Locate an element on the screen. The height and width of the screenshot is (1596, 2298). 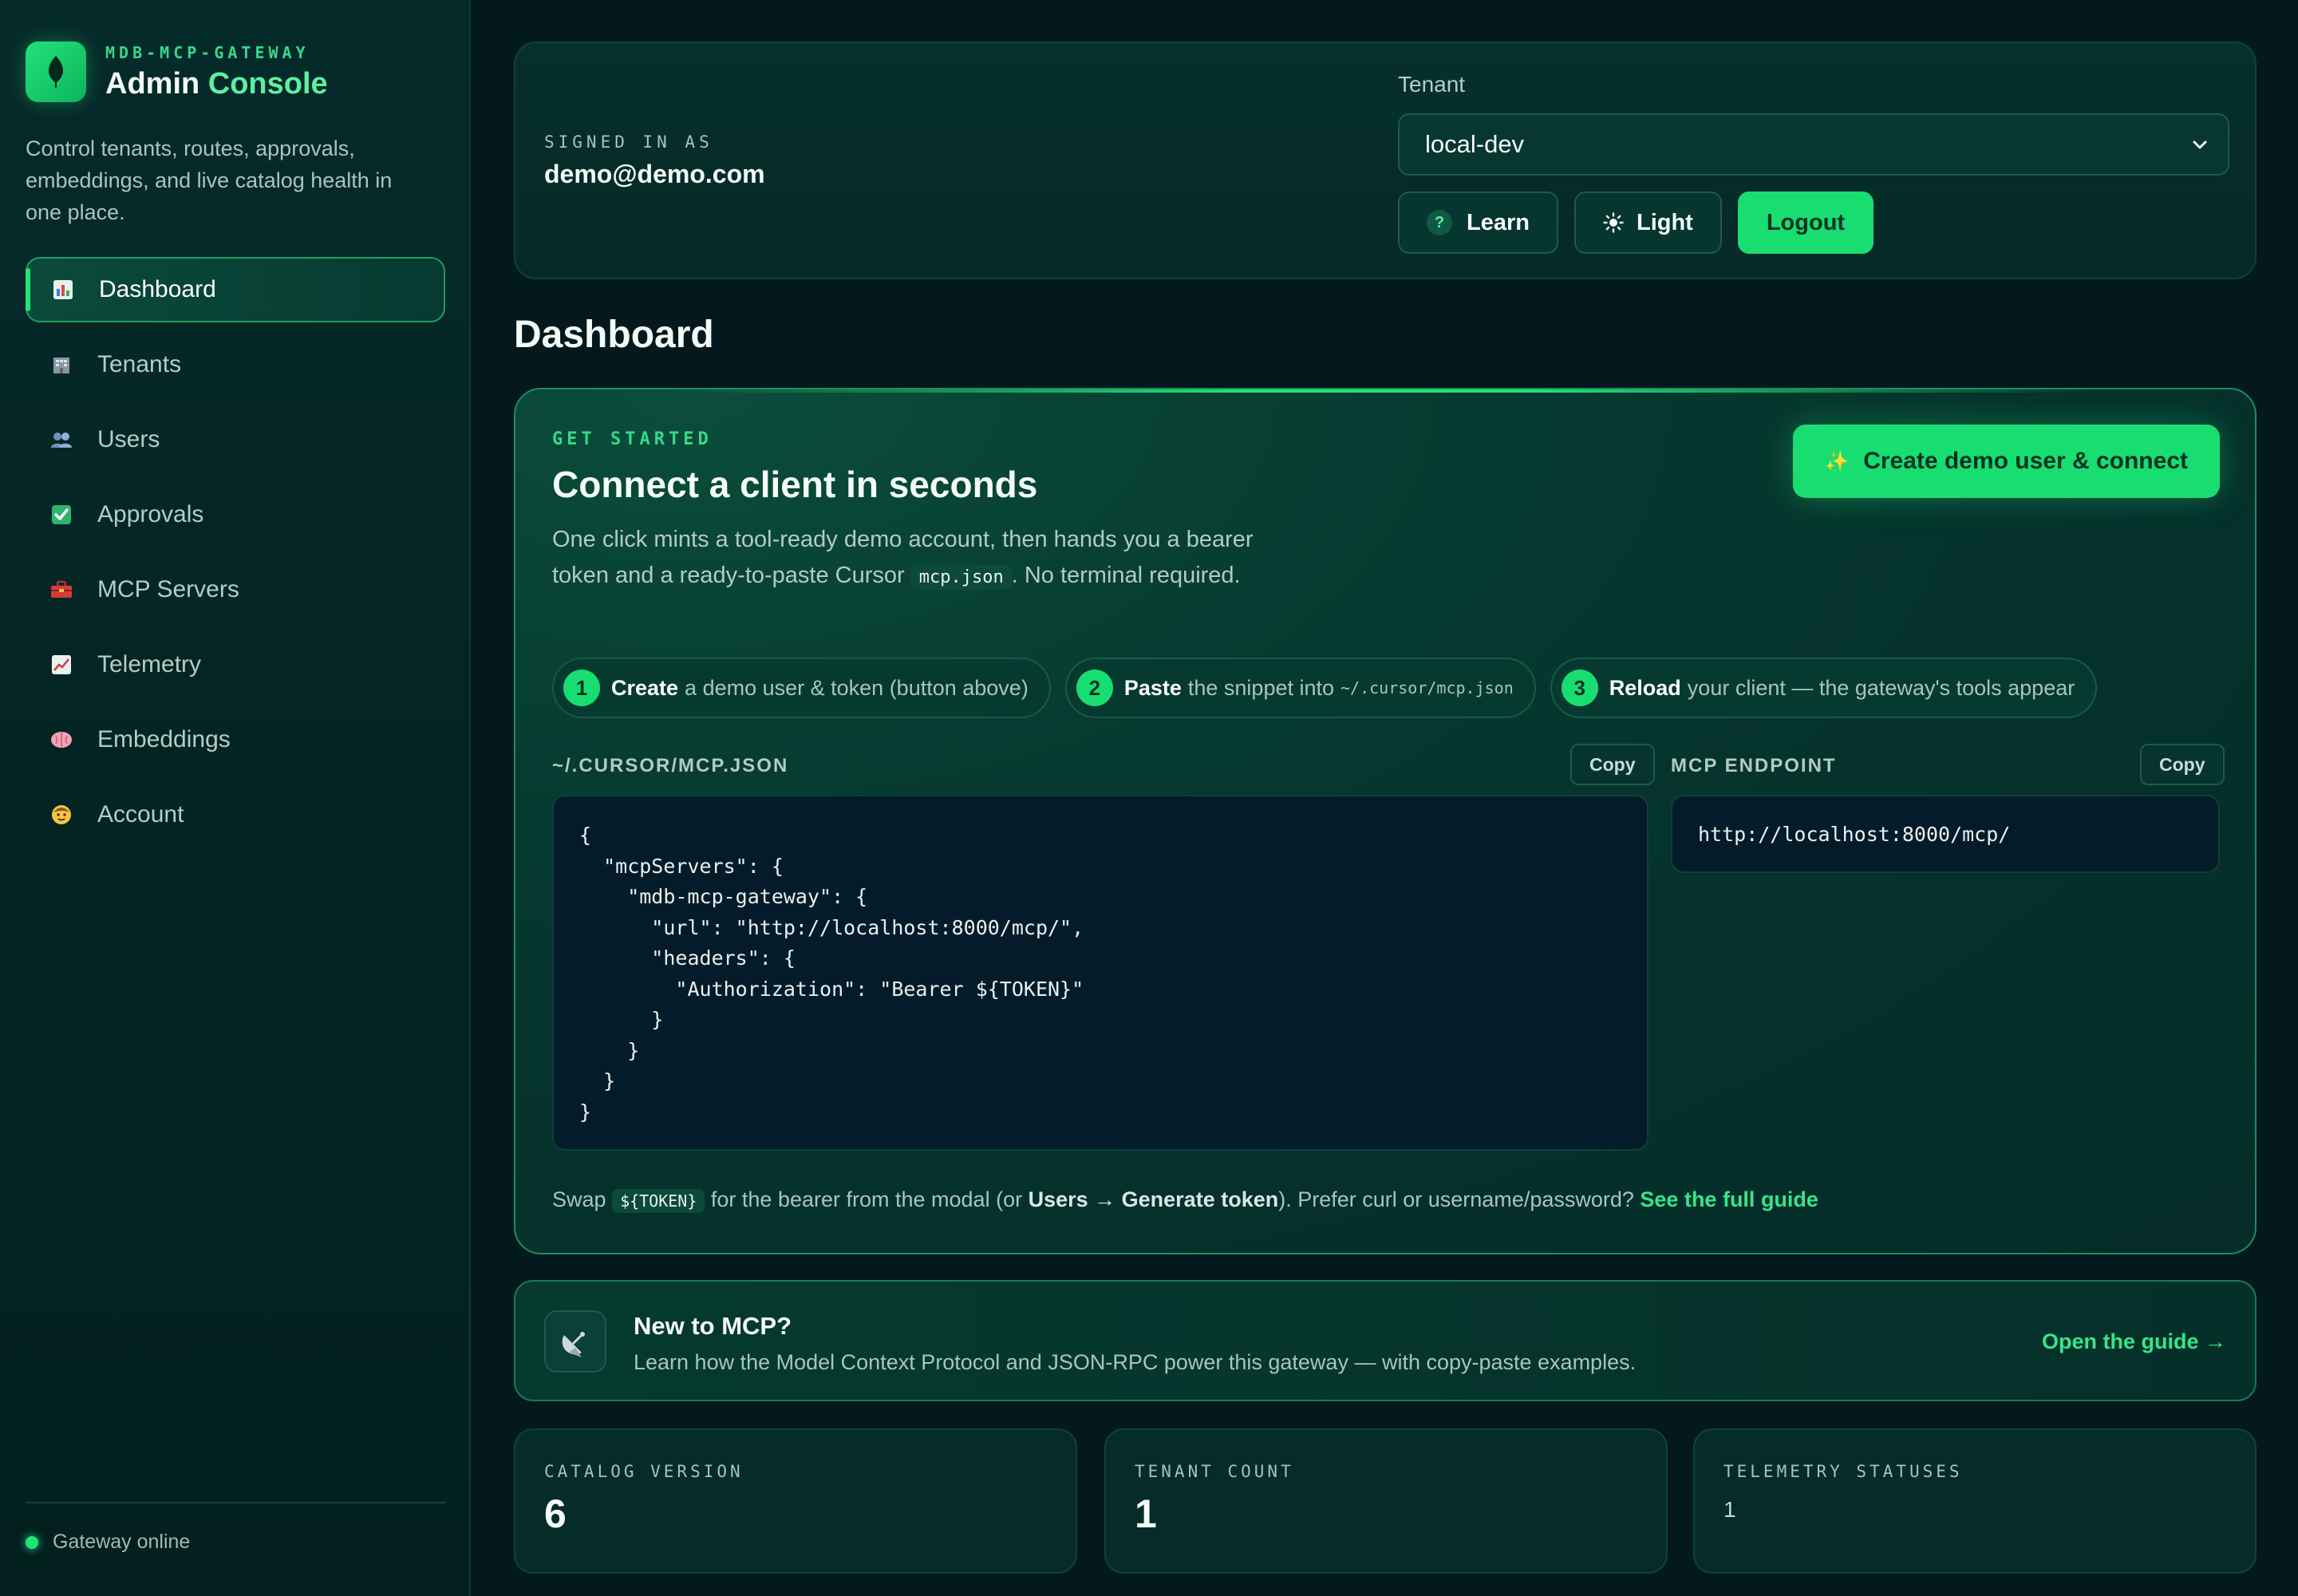
tenant-select-value: local-dev is located at coordinates (1475, 144).